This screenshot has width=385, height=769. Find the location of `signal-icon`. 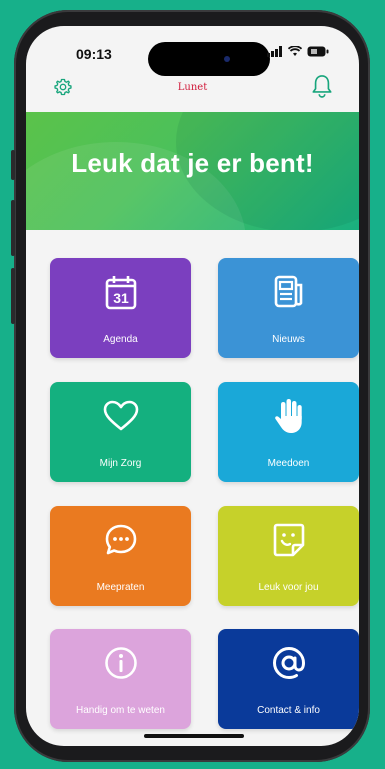

signal-icon is located at coordinates (274, 51).